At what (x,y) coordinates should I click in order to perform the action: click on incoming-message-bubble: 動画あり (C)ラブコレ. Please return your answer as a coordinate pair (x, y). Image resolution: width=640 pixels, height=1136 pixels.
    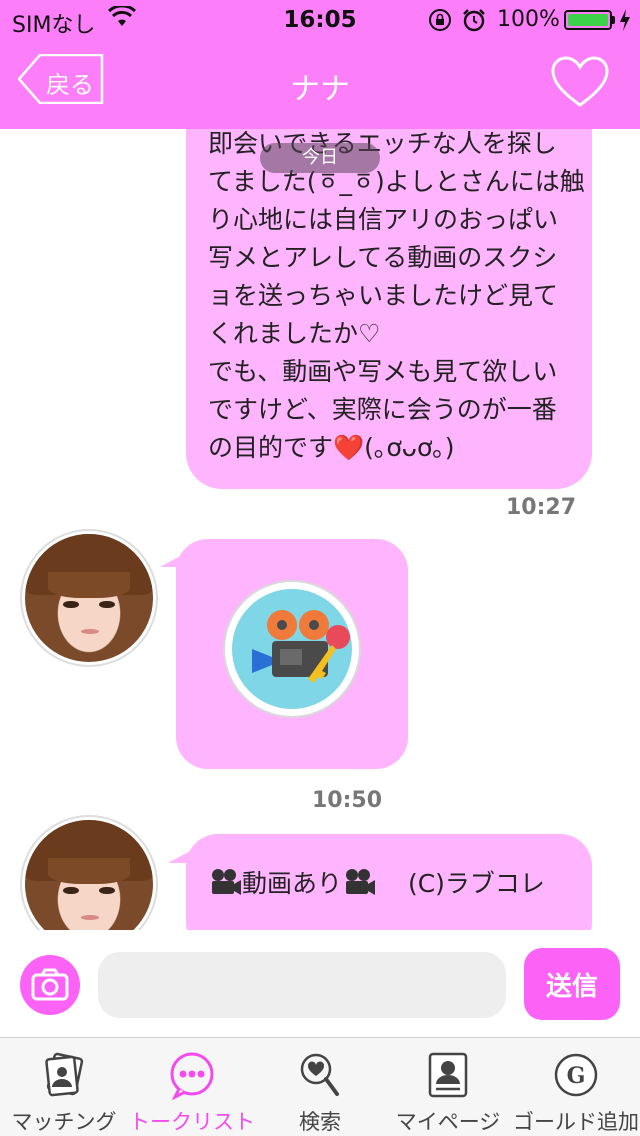
    Looking at the image, I should click on (389, 882).